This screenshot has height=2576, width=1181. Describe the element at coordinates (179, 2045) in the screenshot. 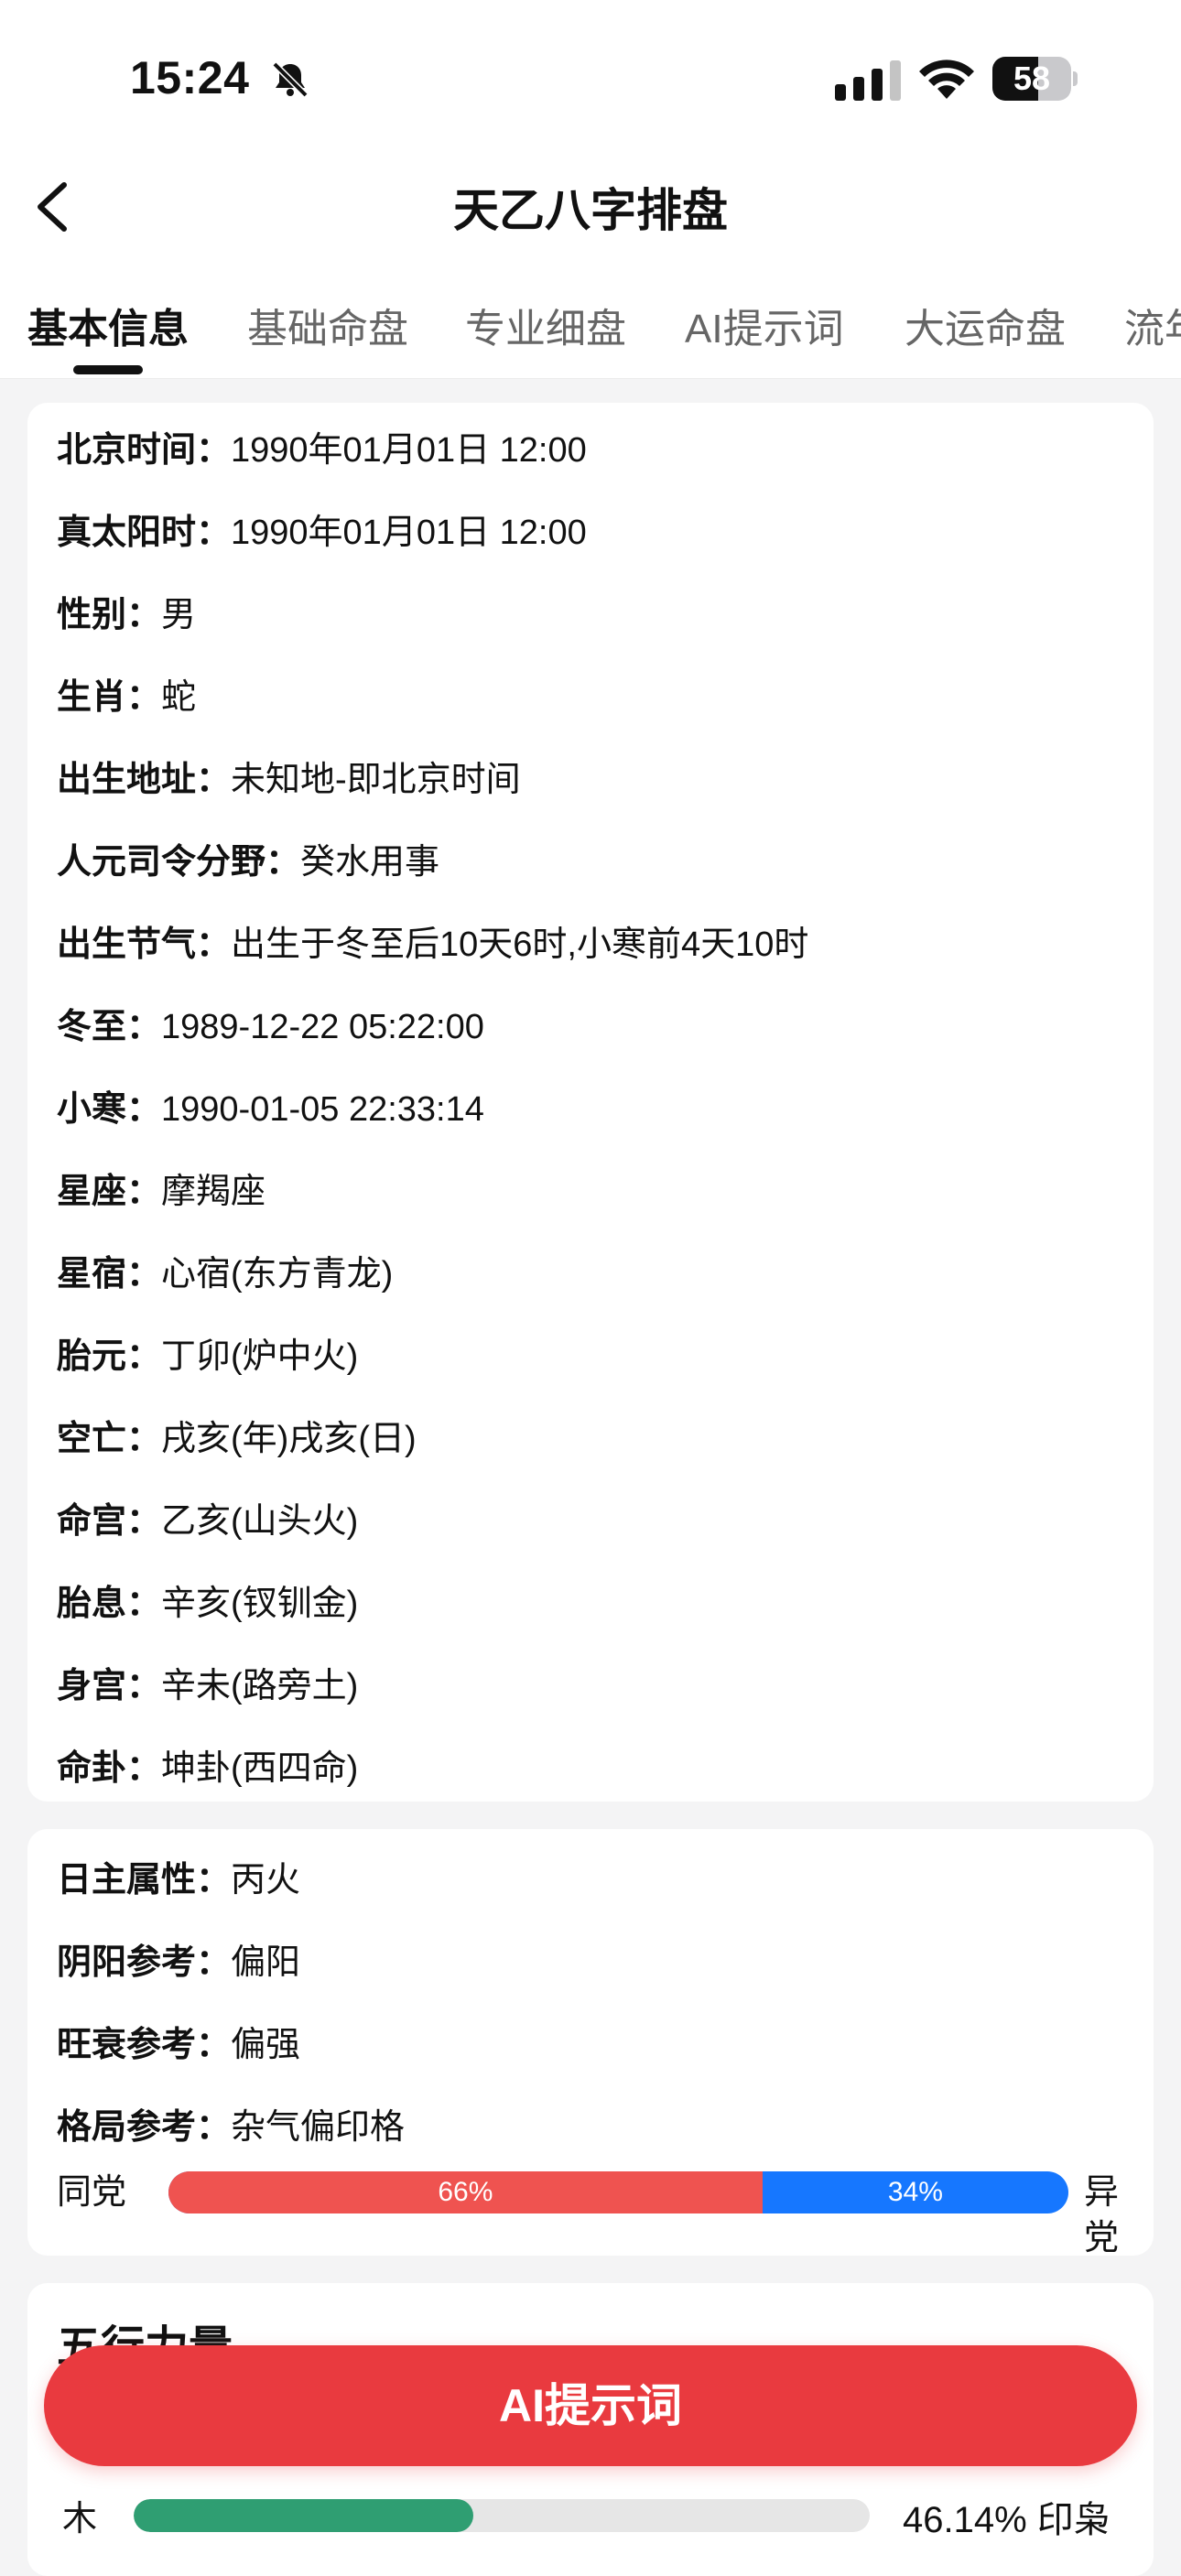

I see `day-master-row: 旺衰参考：偏强` at that location.